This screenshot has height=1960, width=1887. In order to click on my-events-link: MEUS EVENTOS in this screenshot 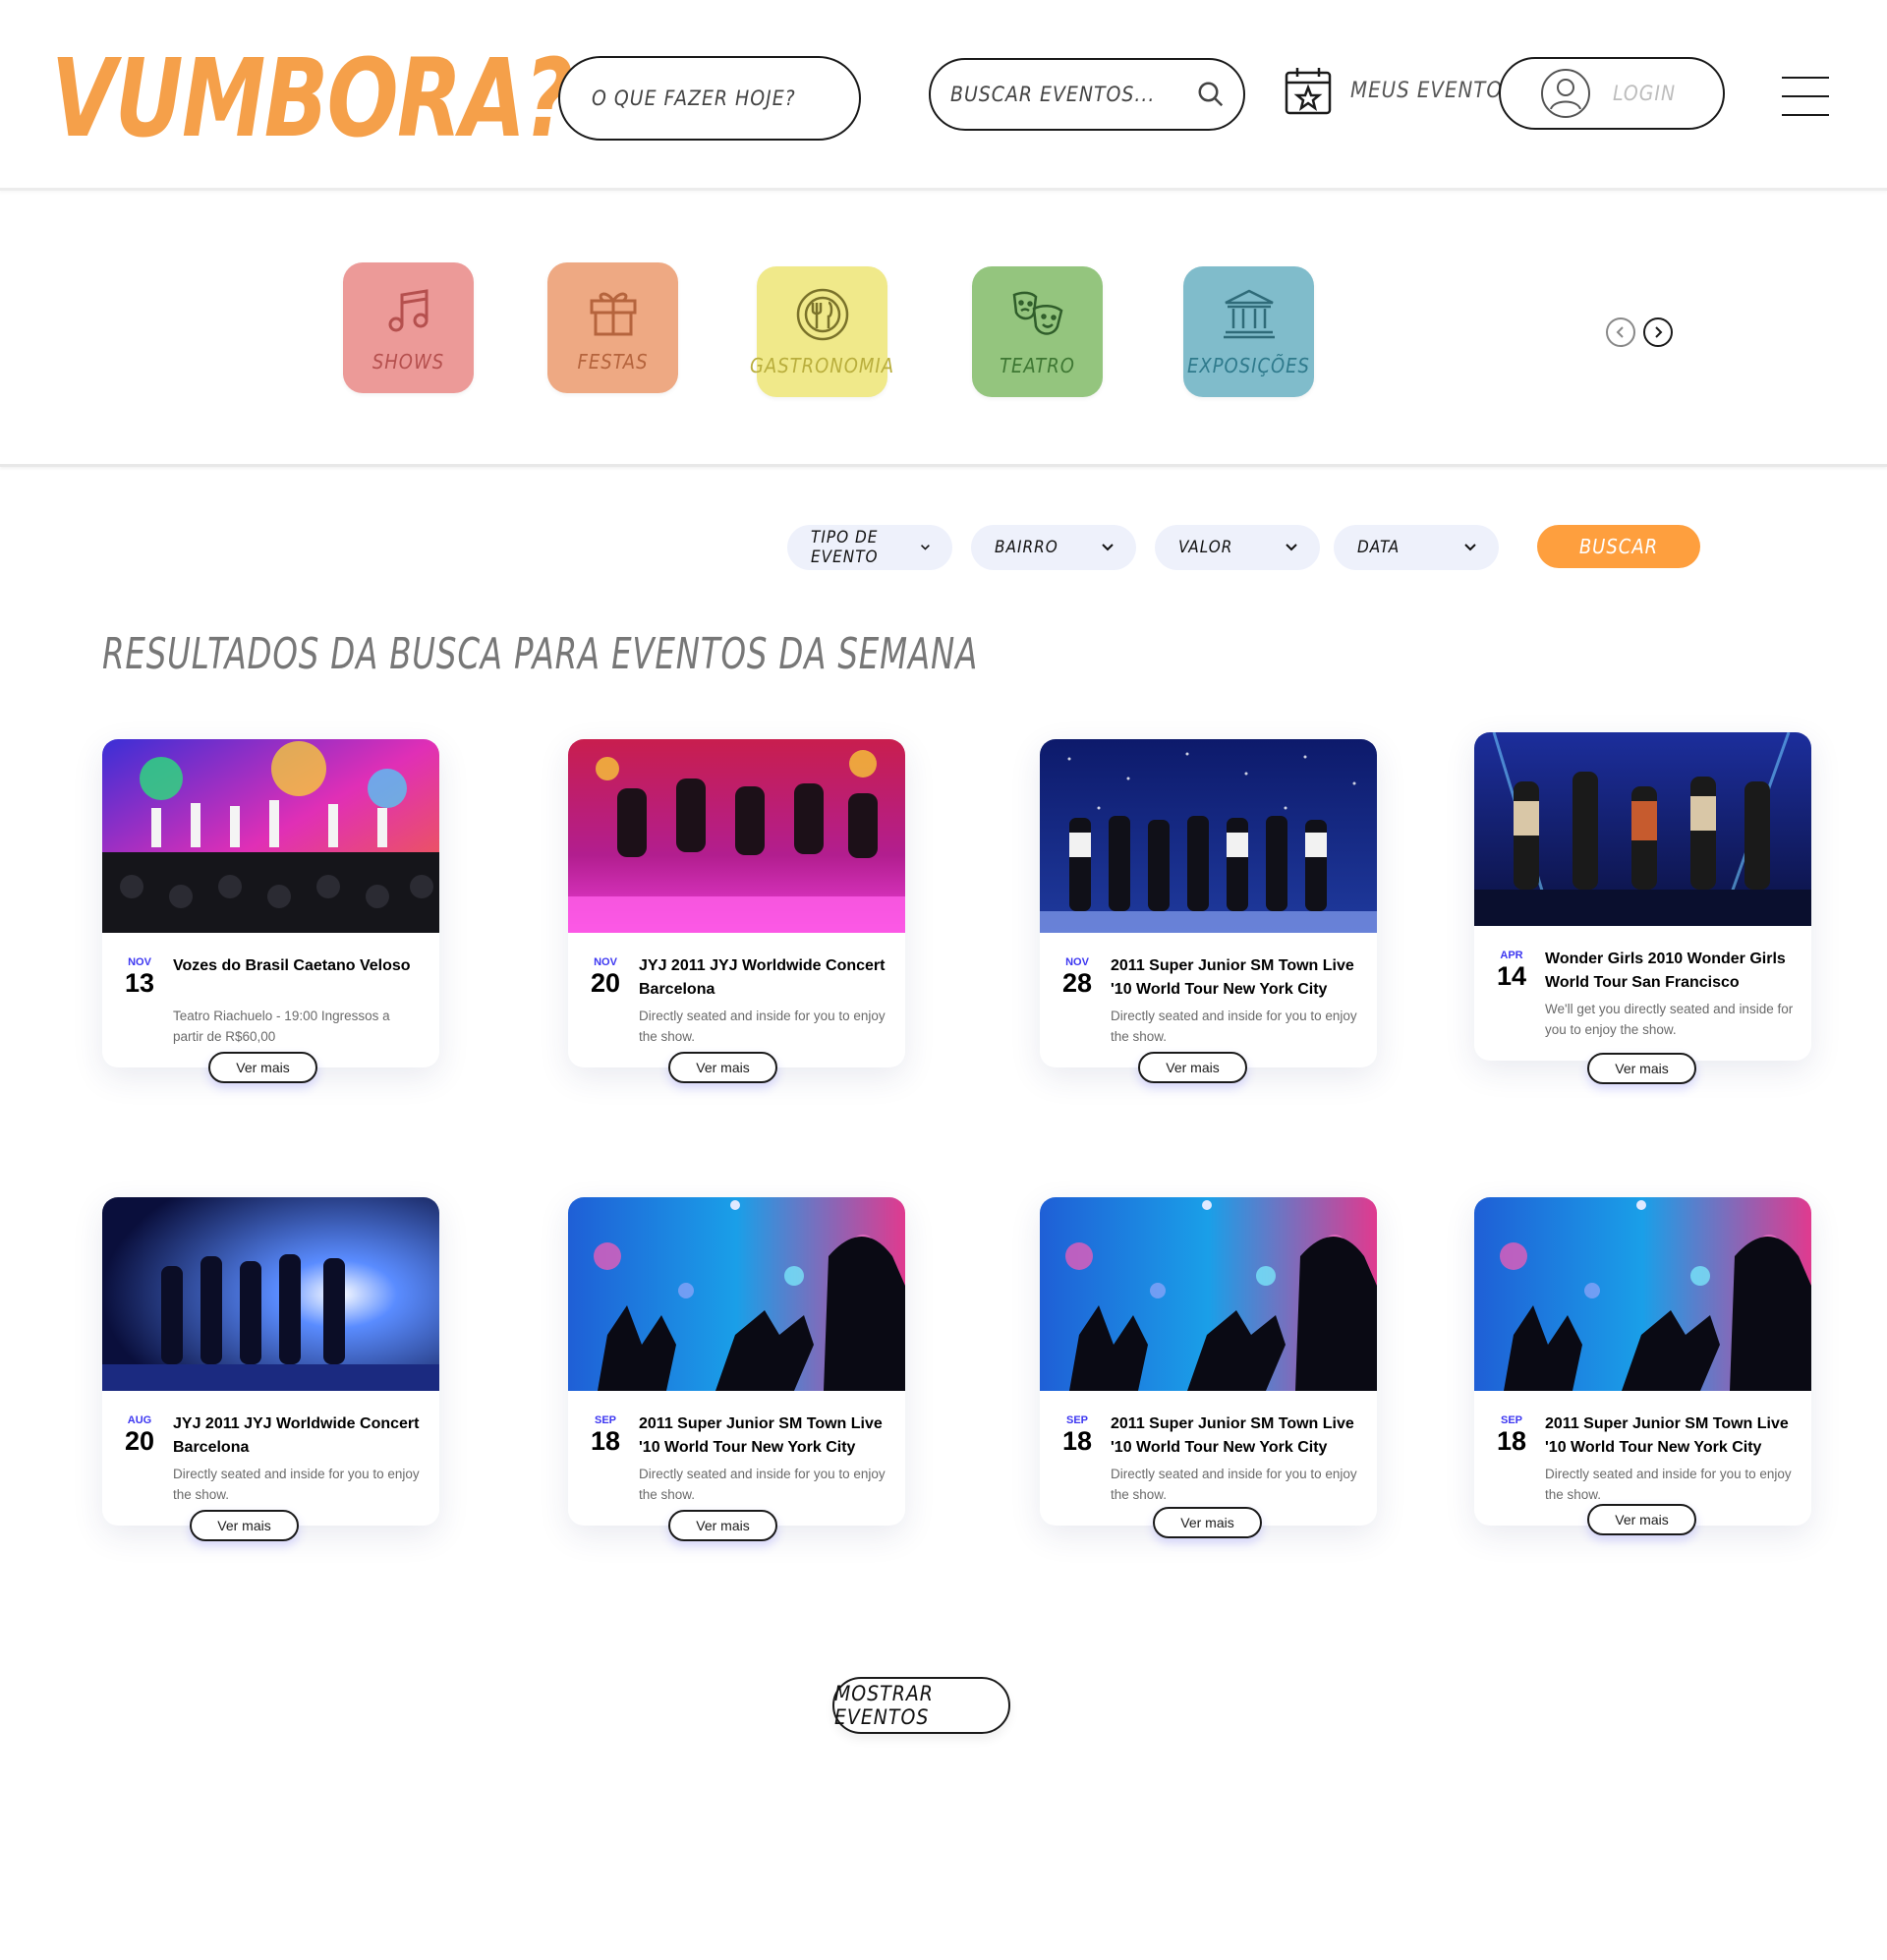, I will do `click(1400, 91)`.